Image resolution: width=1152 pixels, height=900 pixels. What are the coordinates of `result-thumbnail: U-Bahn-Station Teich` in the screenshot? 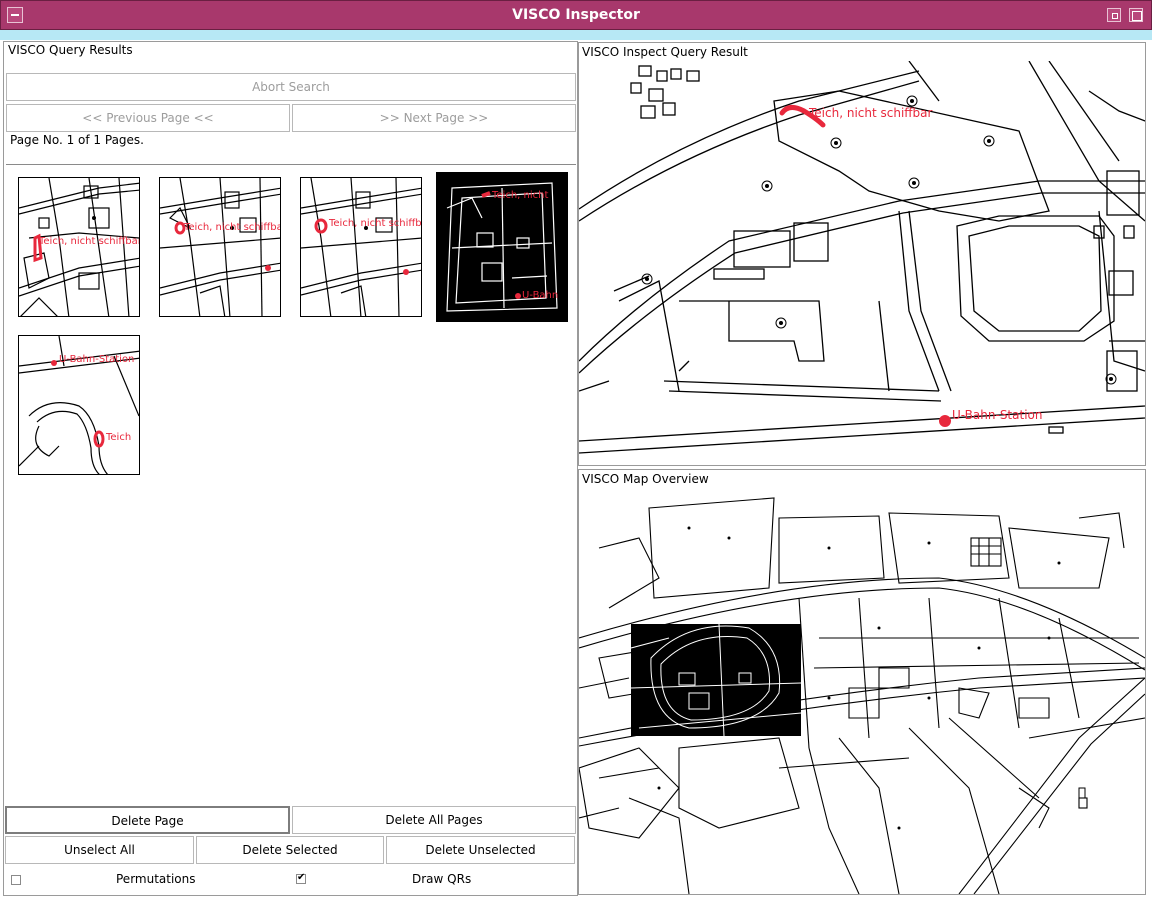 It's located at (79, 405).